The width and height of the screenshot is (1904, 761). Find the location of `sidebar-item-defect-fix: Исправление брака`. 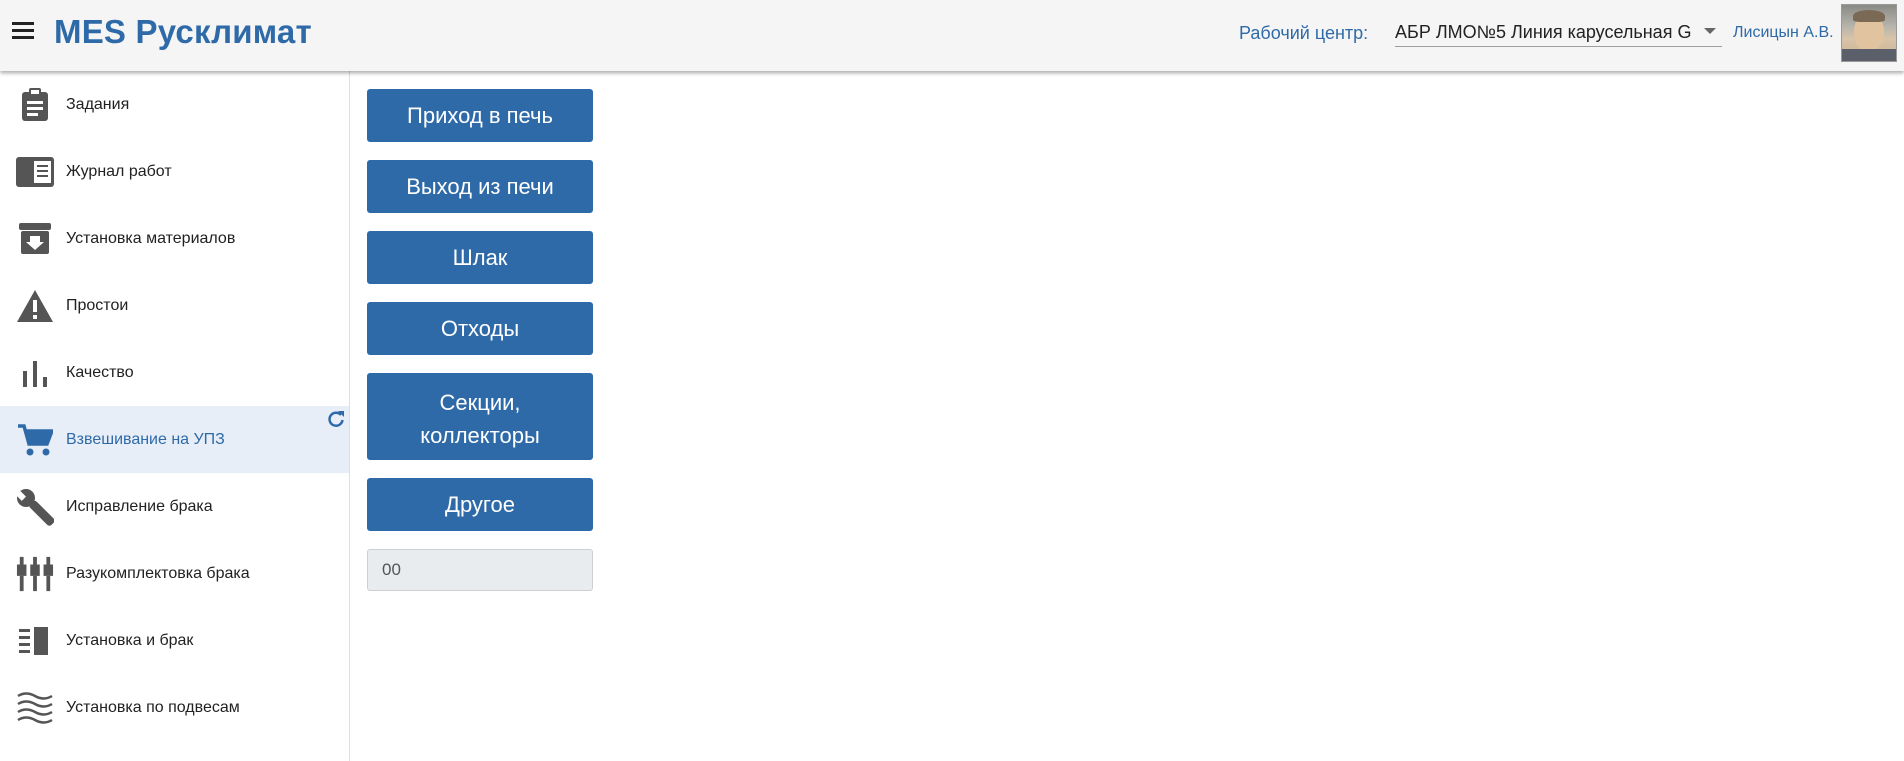

sidebar-item-defect-fix: Исправление брака is located at coordinates (174, 506).